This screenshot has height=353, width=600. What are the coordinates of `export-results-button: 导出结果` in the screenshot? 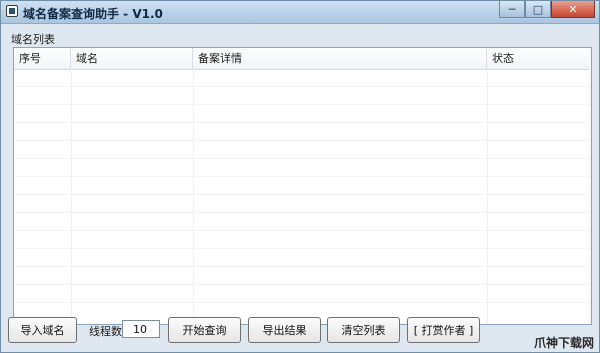 It's located at (284, 330).